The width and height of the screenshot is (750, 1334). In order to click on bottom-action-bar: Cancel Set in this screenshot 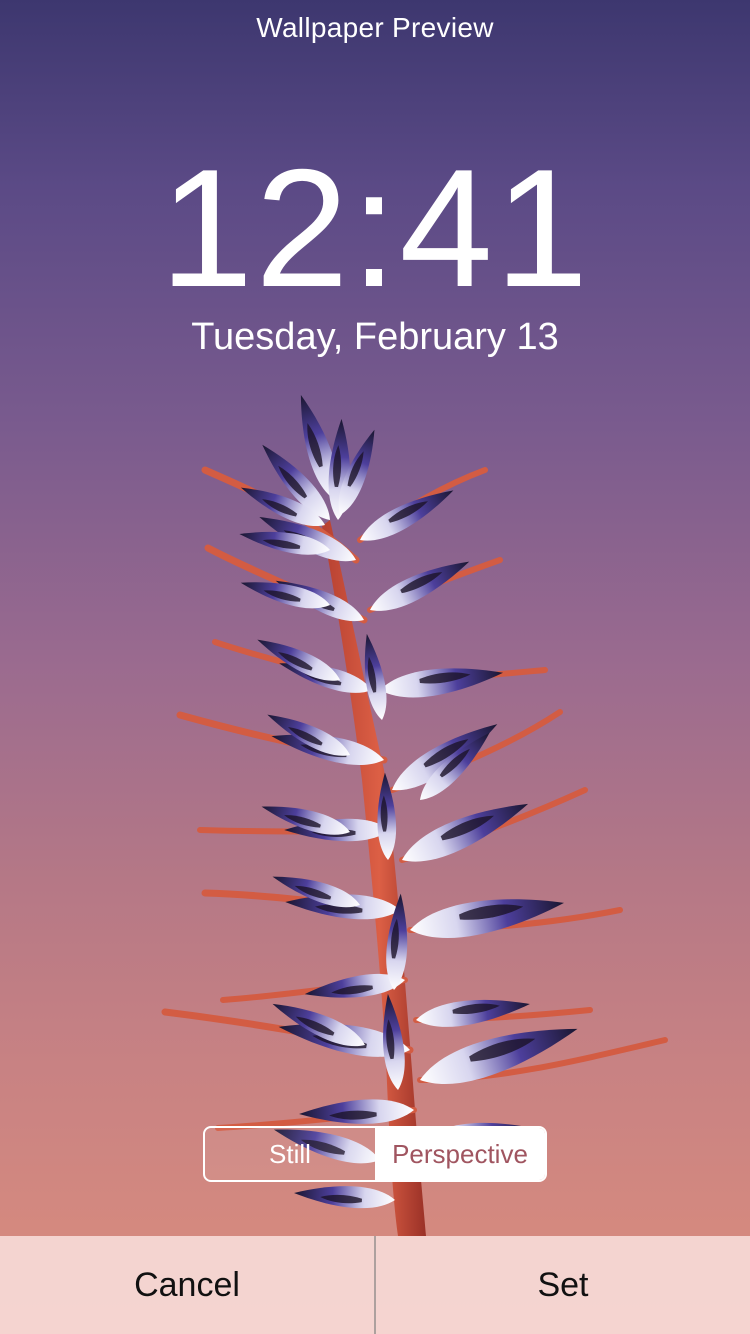, I will do `click(375, 1285)`.